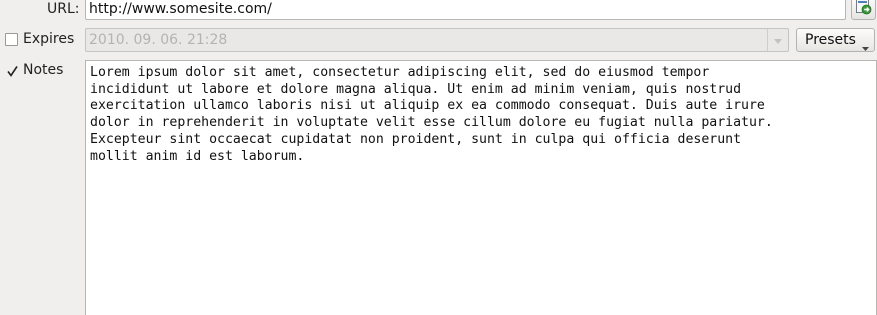 This screenshot has height=315, width=877. What do you see at coordinates (11, 39) in the screenshot?
I see `expires-checkbox` at bounding box center [11, 39].